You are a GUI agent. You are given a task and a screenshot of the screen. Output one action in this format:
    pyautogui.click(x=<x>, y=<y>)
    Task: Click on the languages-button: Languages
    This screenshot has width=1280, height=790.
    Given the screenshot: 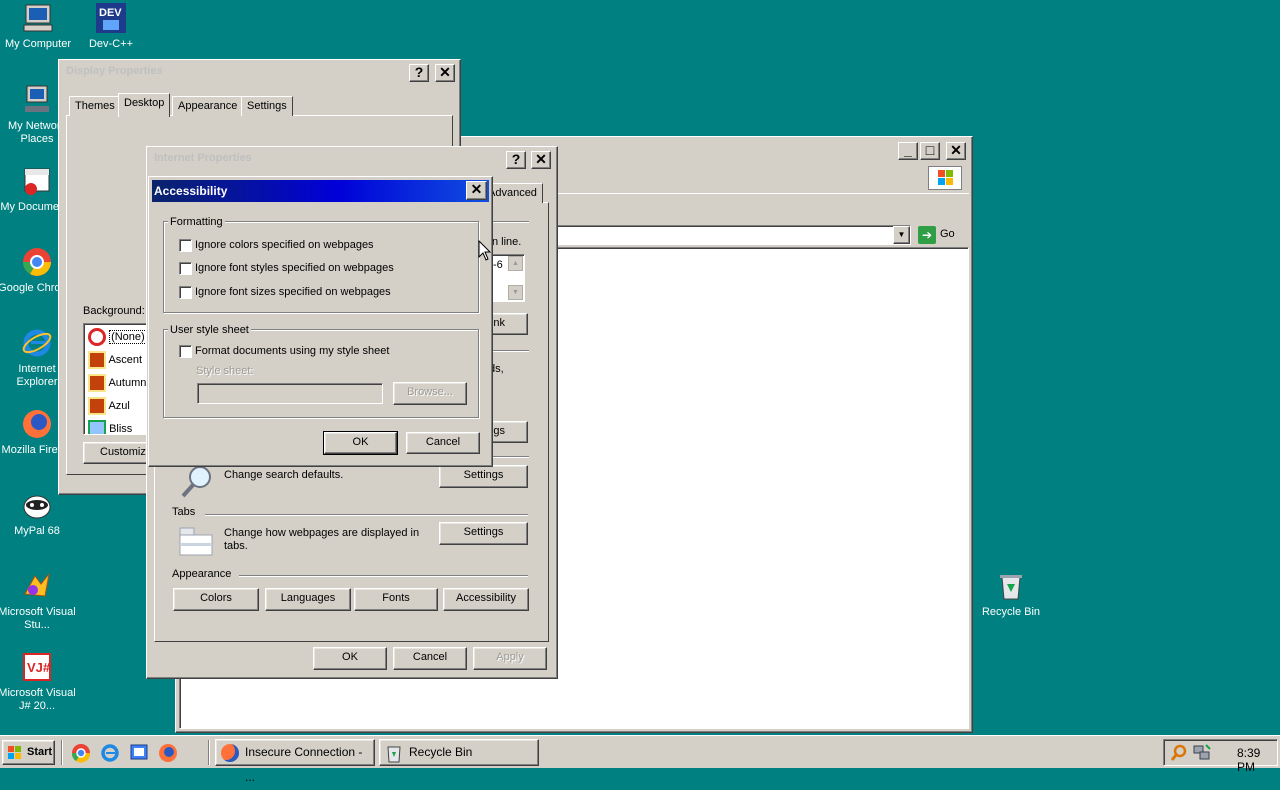 What is the action you would take?
    pyautogui.click(x=308, y=599)
    